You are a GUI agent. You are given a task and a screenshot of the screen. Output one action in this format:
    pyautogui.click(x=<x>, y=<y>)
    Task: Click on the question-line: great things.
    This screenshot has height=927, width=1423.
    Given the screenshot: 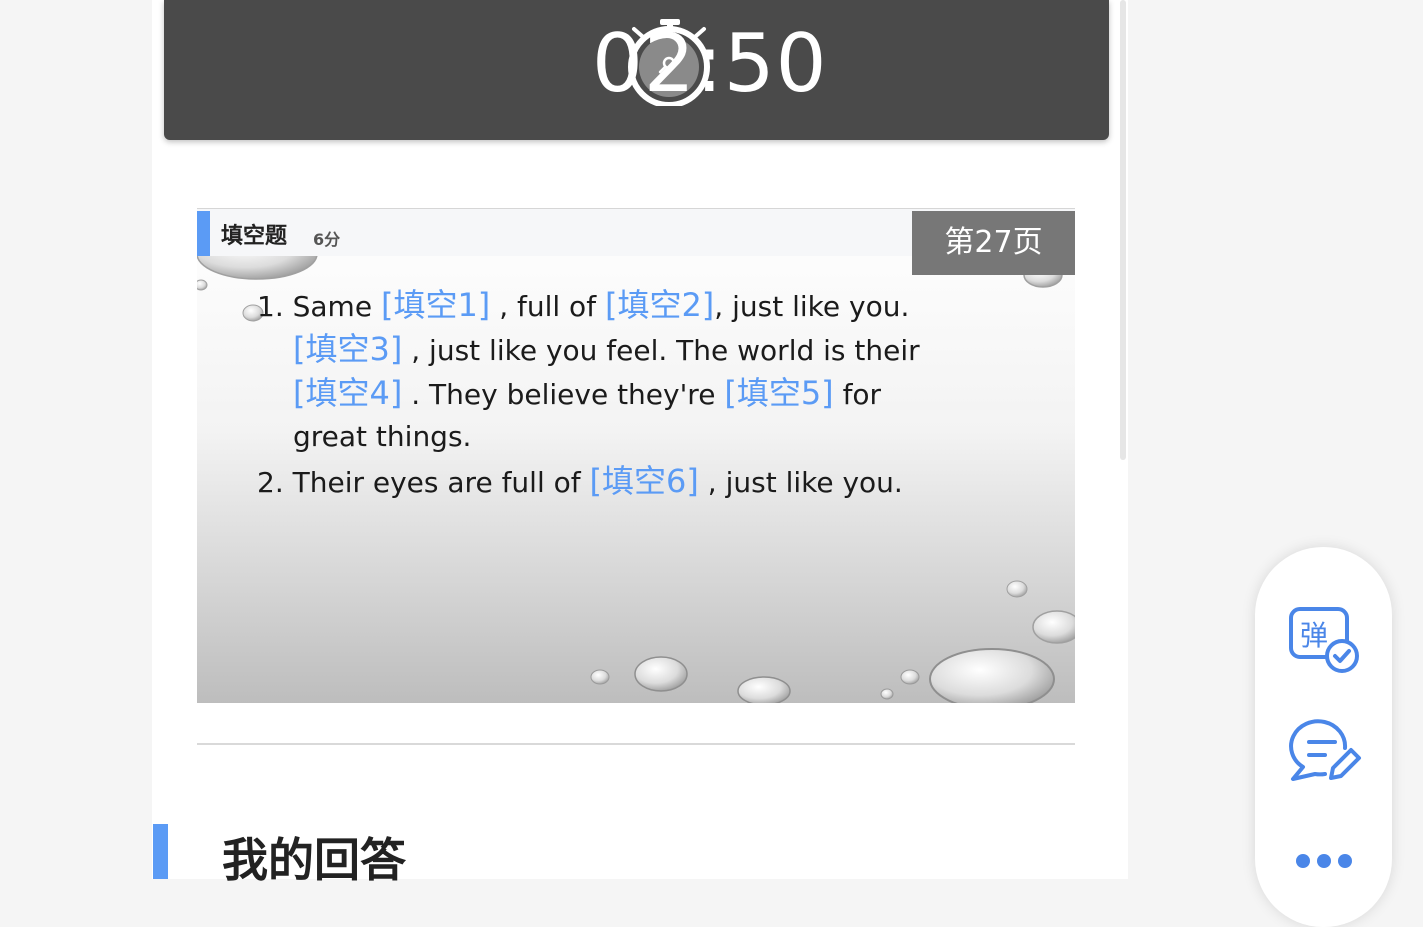 What is the action you would take?
    pyautogui.click(x=652, y=437)
    